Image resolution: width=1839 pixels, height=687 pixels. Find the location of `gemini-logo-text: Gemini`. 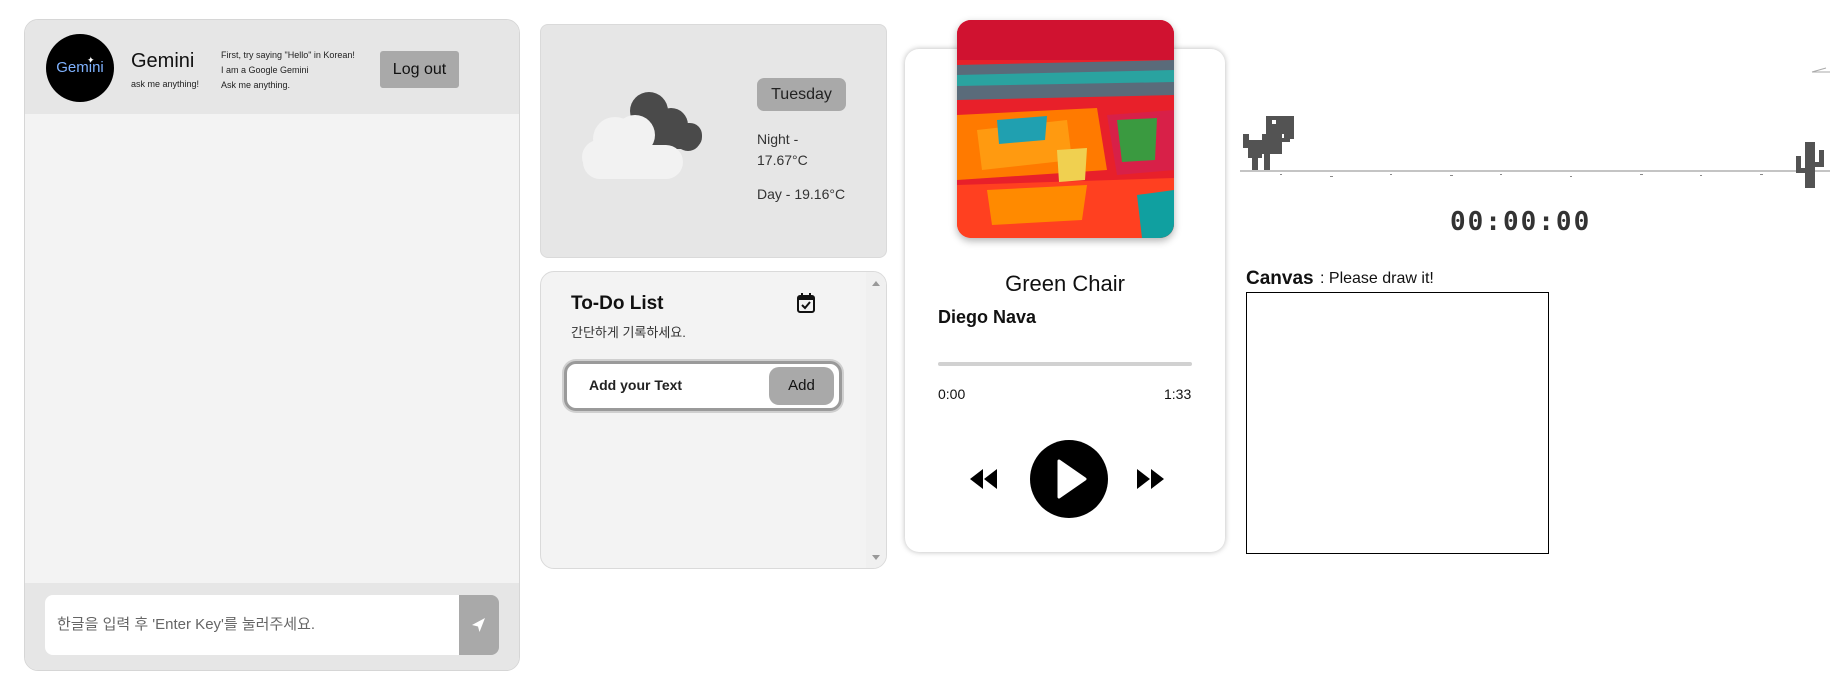

gemini-logo-text: Gemini is located at coordinates (80, 67).